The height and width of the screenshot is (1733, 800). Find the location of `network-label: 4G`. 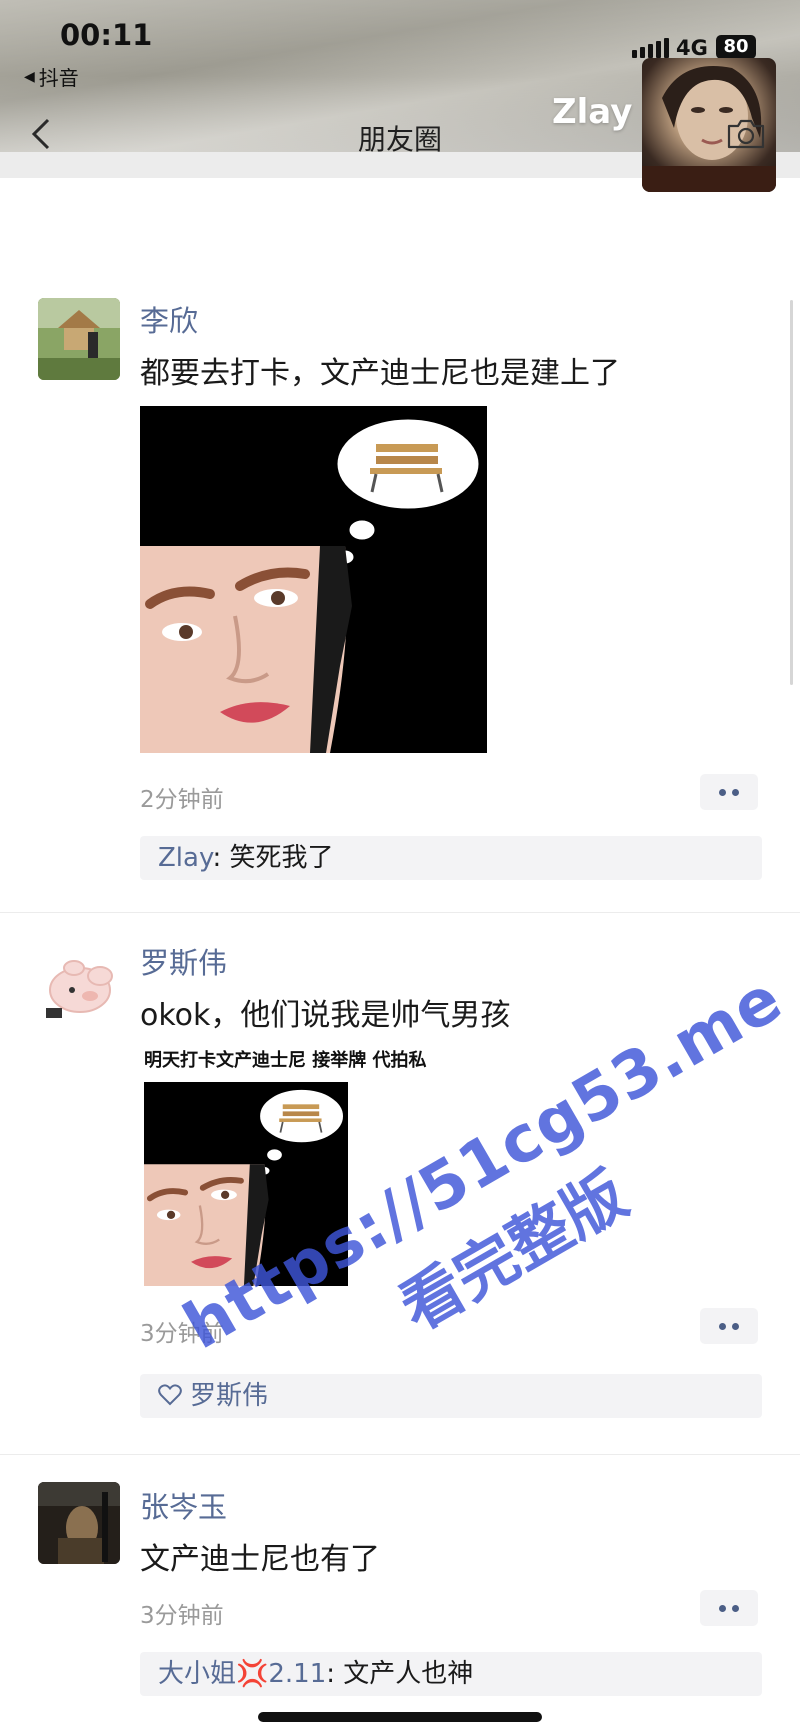

network-label: 4G is located at coordinates (692, 48).